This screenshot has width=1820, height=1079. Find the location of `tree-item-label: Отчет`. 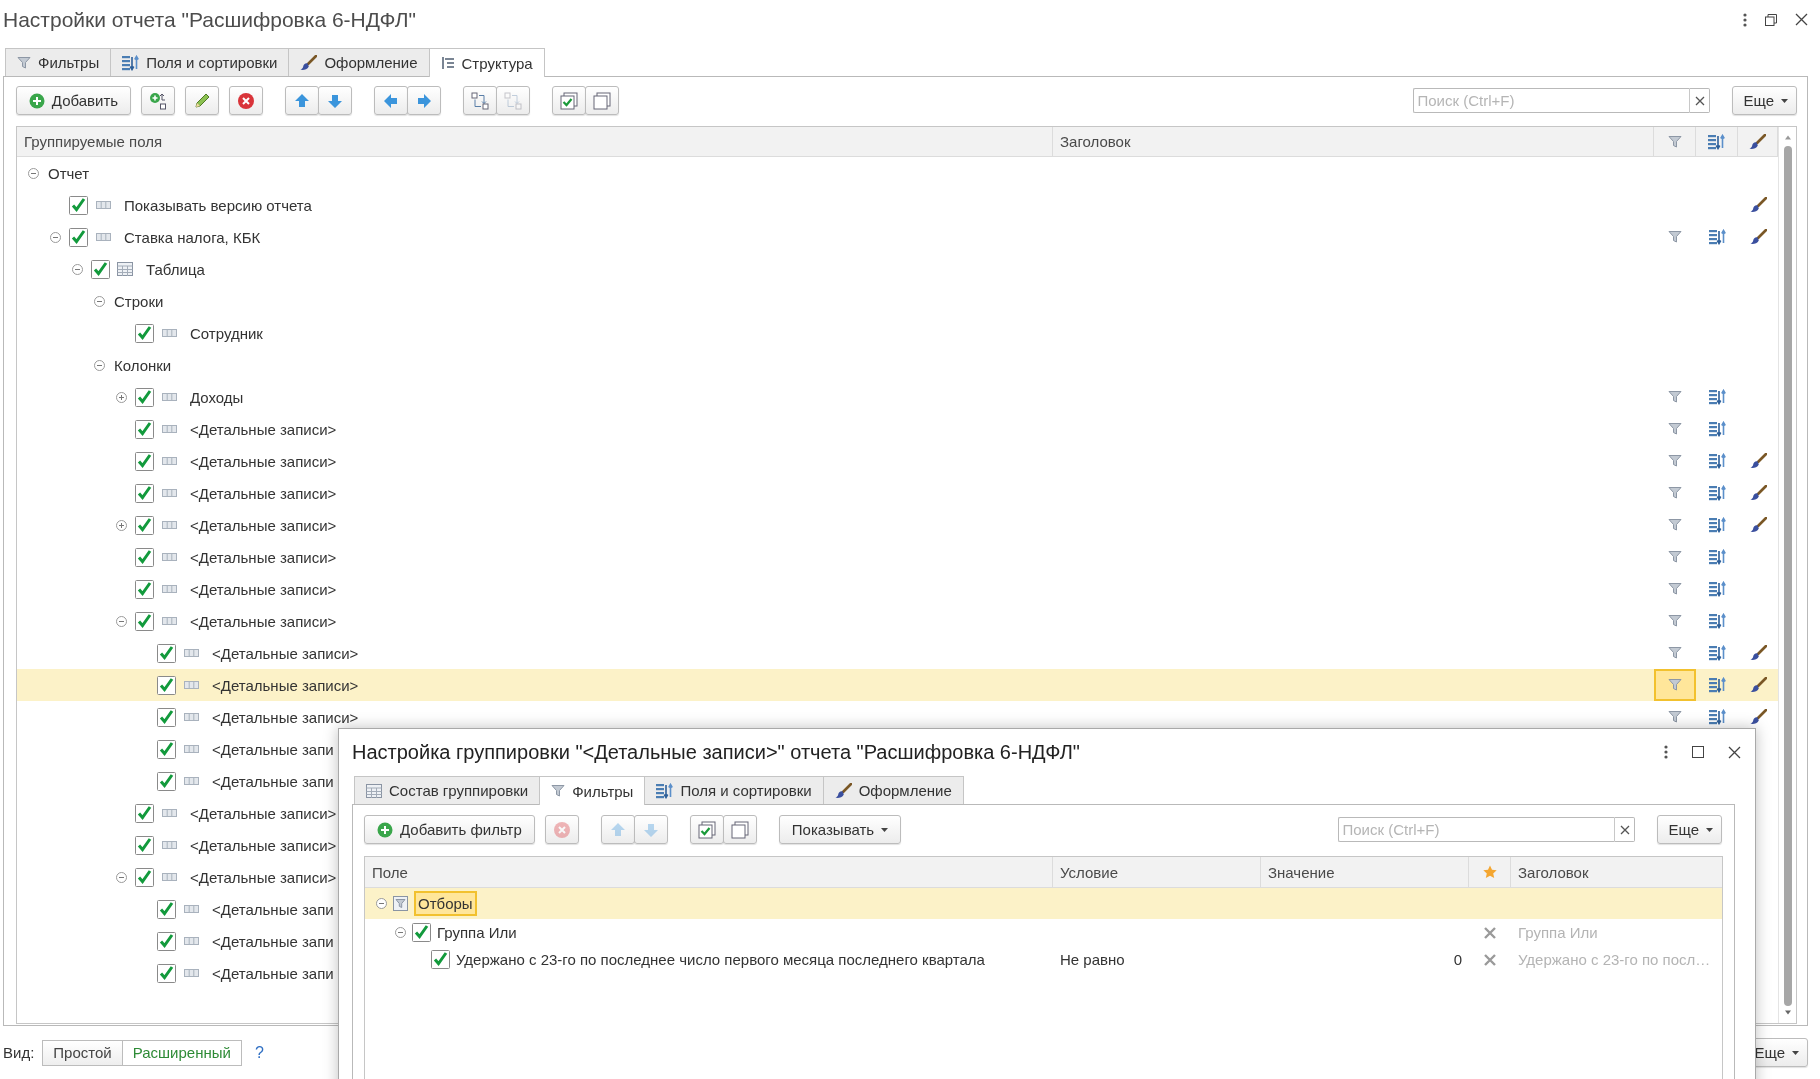

tree-item-label: Отчет is located at coordinates (69, 173).